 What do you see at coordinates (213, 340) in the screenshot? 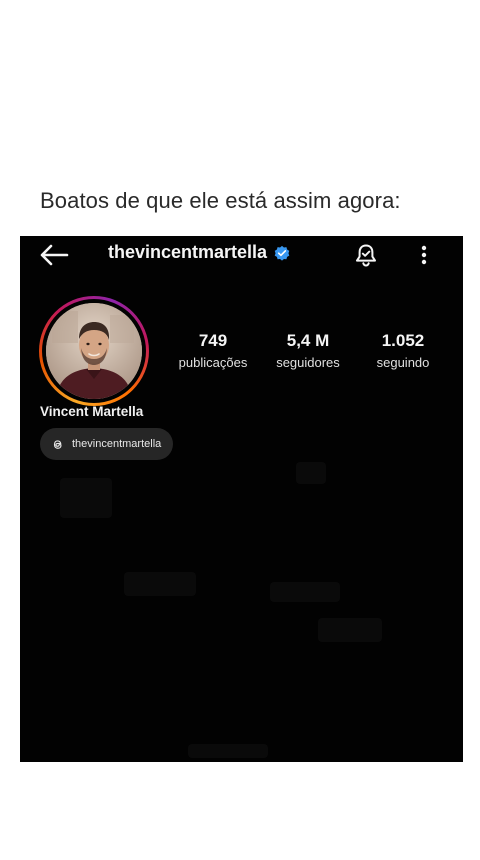
I see `stat-posts-value: 749` at bounding box center [213, 340].